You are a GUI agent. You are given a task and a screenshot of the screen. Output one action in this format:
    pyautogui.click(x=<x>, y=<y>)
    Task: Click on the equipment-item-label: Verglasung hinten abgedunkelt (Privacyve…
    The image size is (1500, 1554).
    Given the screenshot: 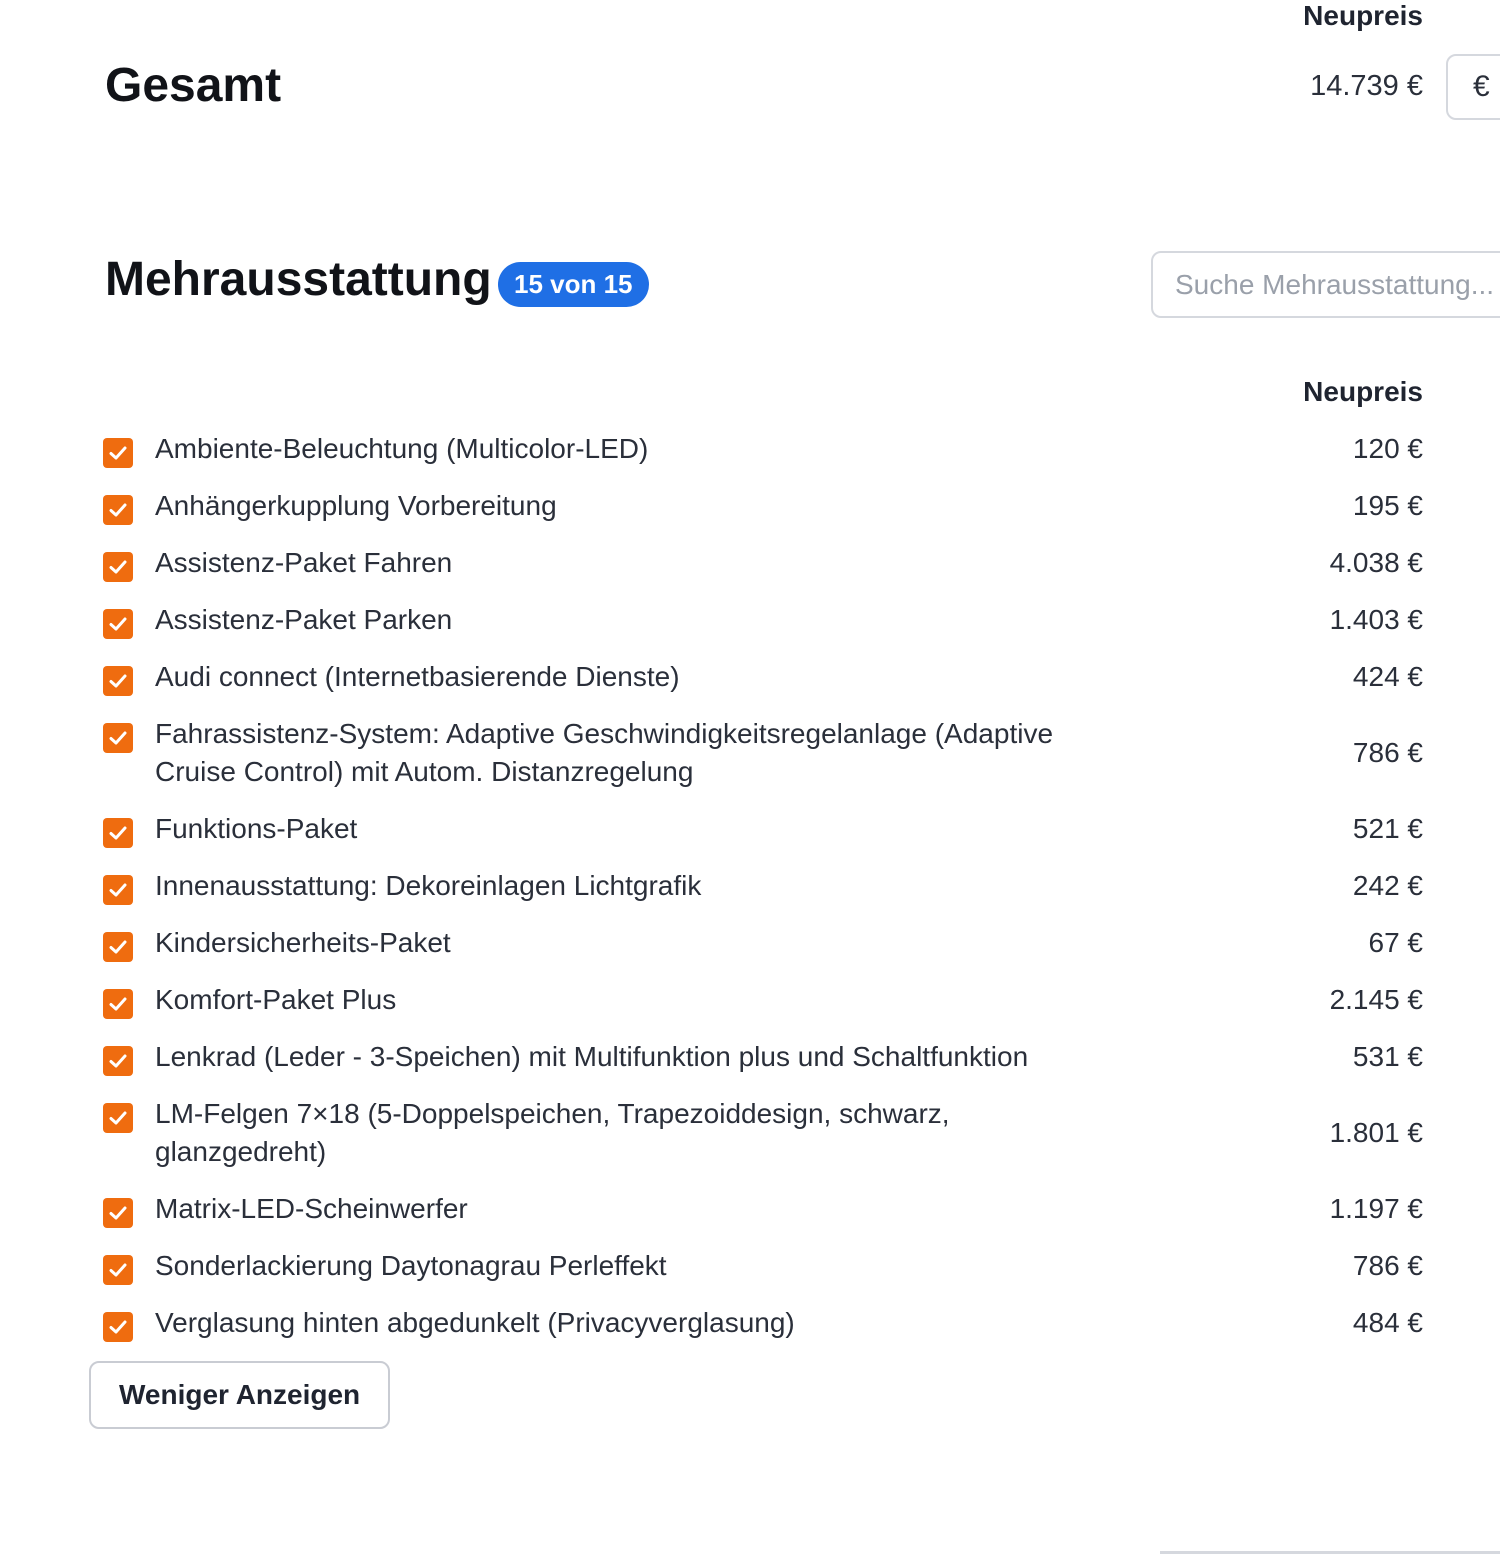 What is the action you would take?
    pyautogui.click(x=475, y=1322)
    